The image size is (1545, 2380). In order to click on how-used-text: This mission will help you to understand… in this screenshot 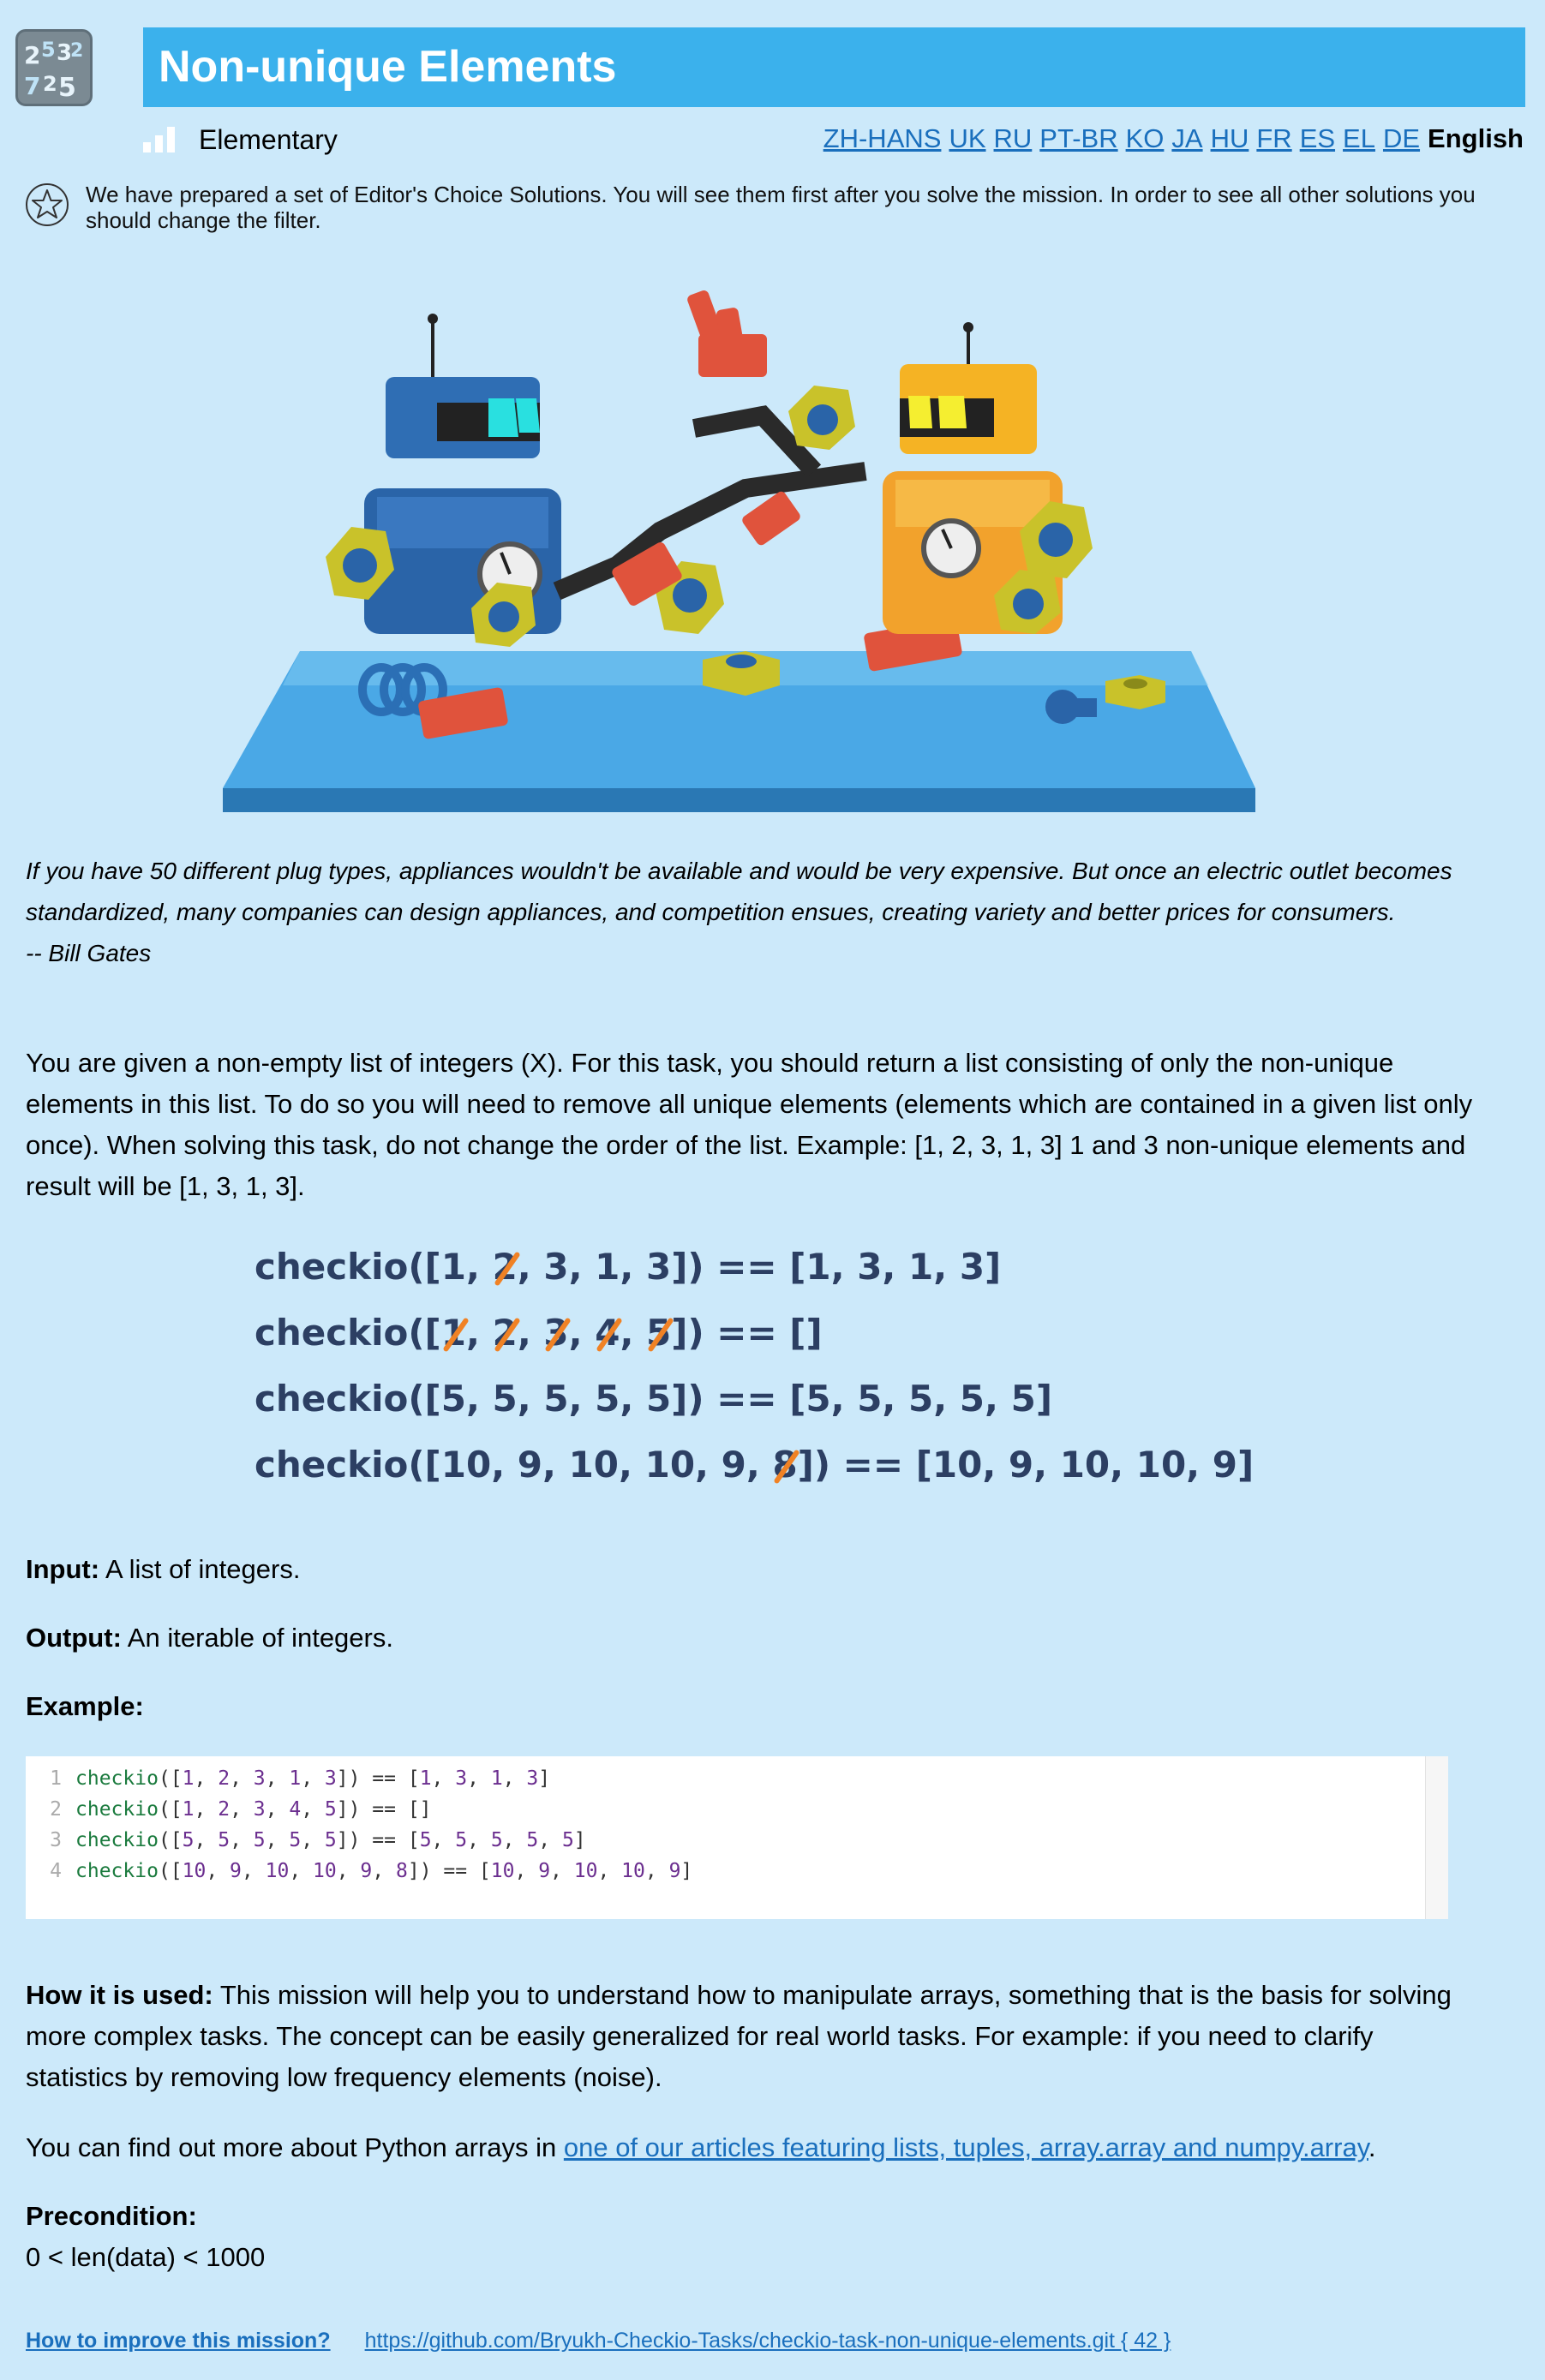, I will do `click(739, 2036)`.